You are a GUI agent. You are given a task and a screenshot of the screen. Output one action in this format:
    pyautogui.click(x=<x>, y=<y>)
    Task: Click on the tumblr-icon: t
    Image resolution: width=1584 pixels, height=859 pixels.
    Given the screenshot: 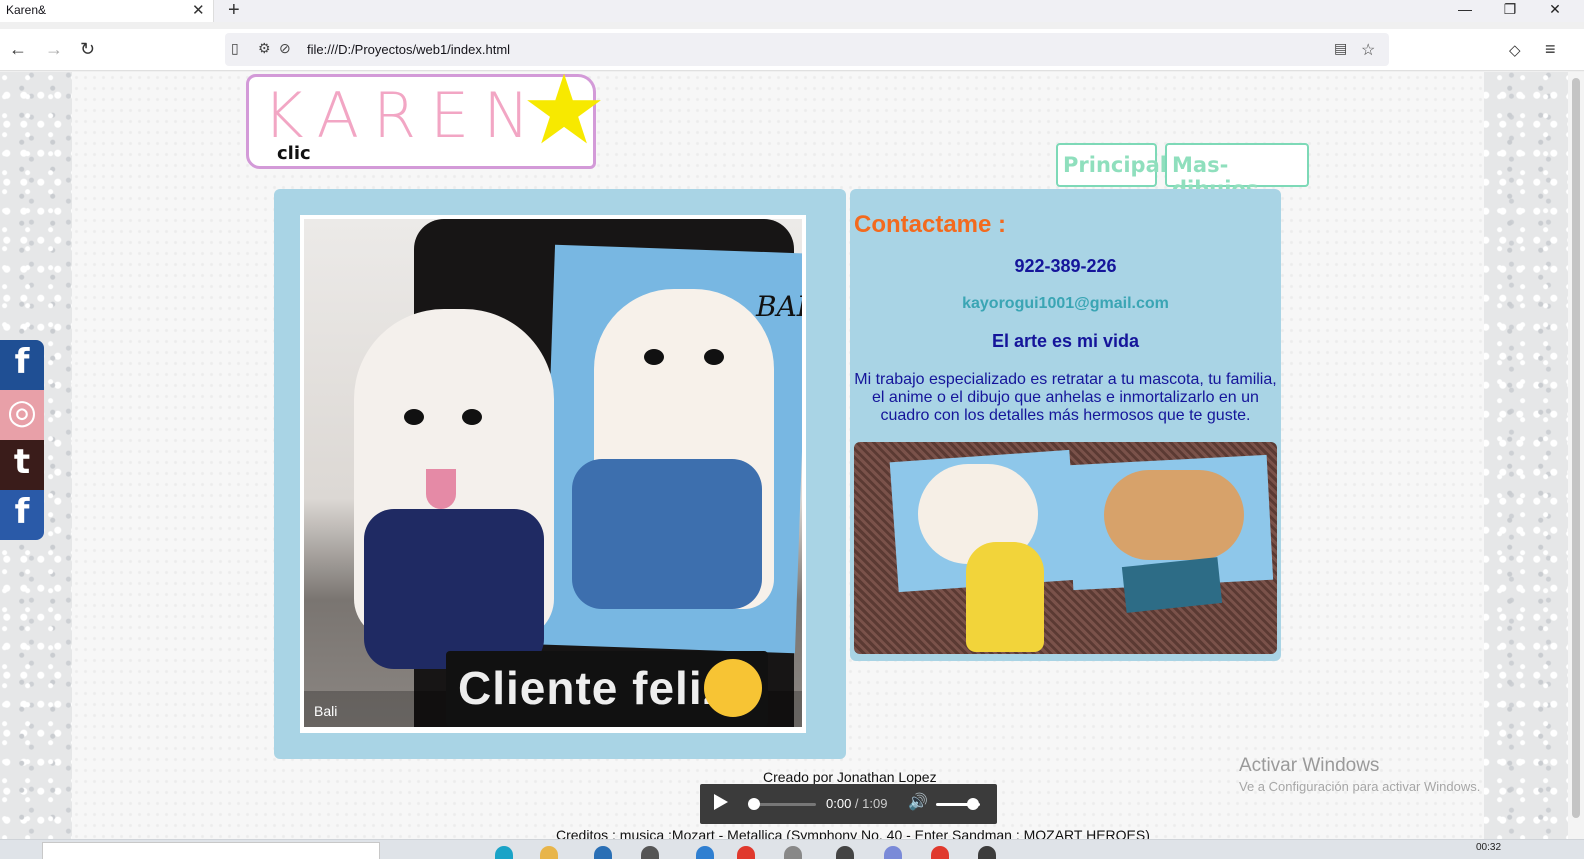 What is the action you would take?
    pyautogui.click(x=22, y=462)
    